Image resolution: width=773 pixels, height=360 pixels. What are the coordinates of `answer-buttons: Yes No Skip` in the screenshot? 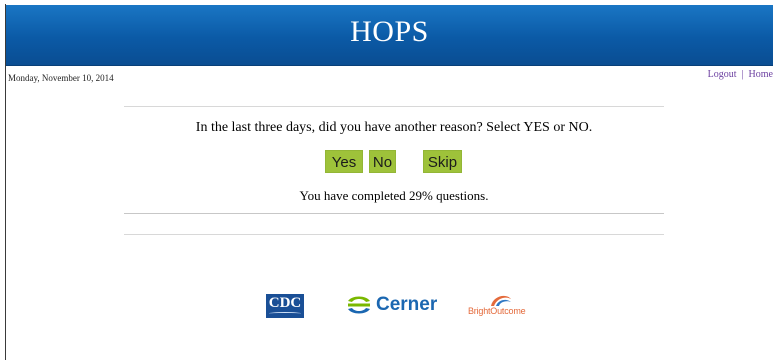 It's located at (386, 162).